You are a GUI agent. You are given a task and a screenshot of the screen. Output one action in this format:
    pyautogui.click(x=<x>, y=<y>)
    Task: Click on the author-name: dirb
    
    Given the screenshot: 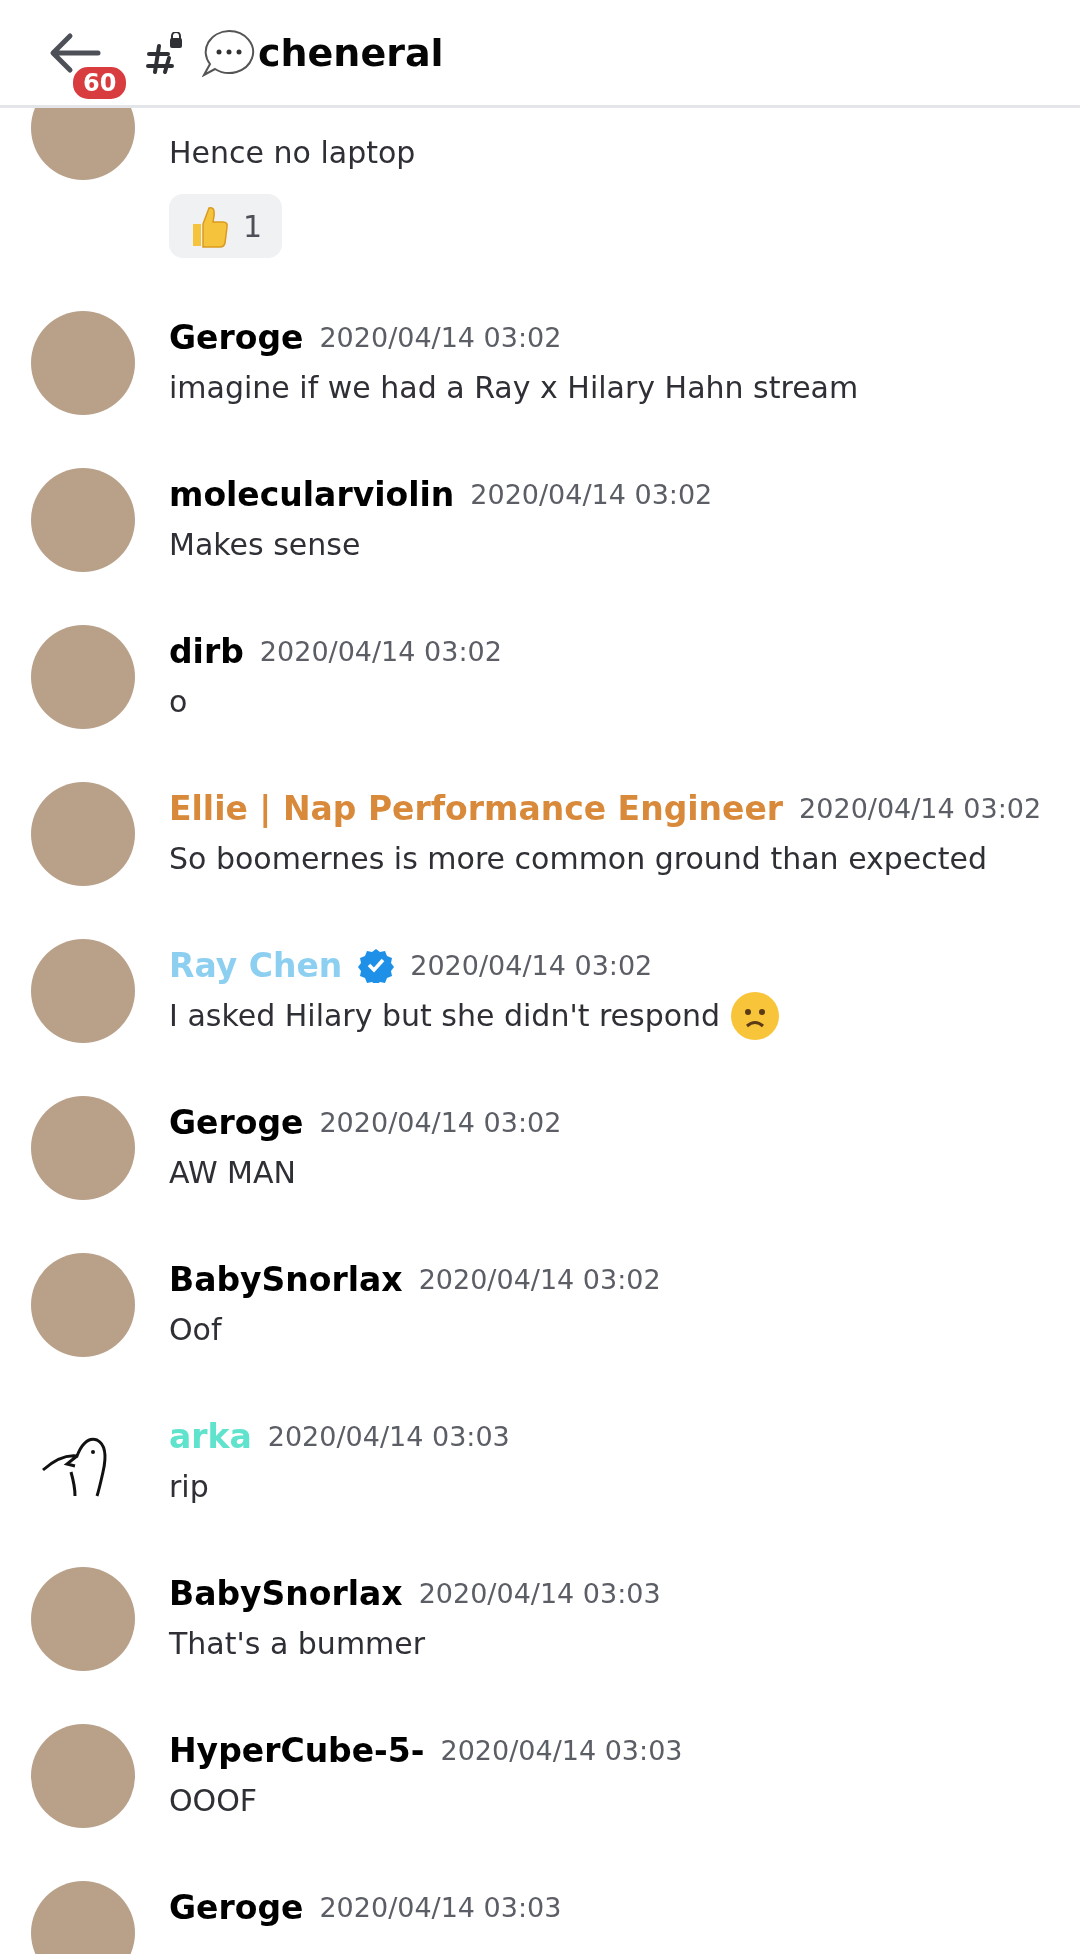 What is the action you would take?
    pyautogui.click(x=206, y=651)
    